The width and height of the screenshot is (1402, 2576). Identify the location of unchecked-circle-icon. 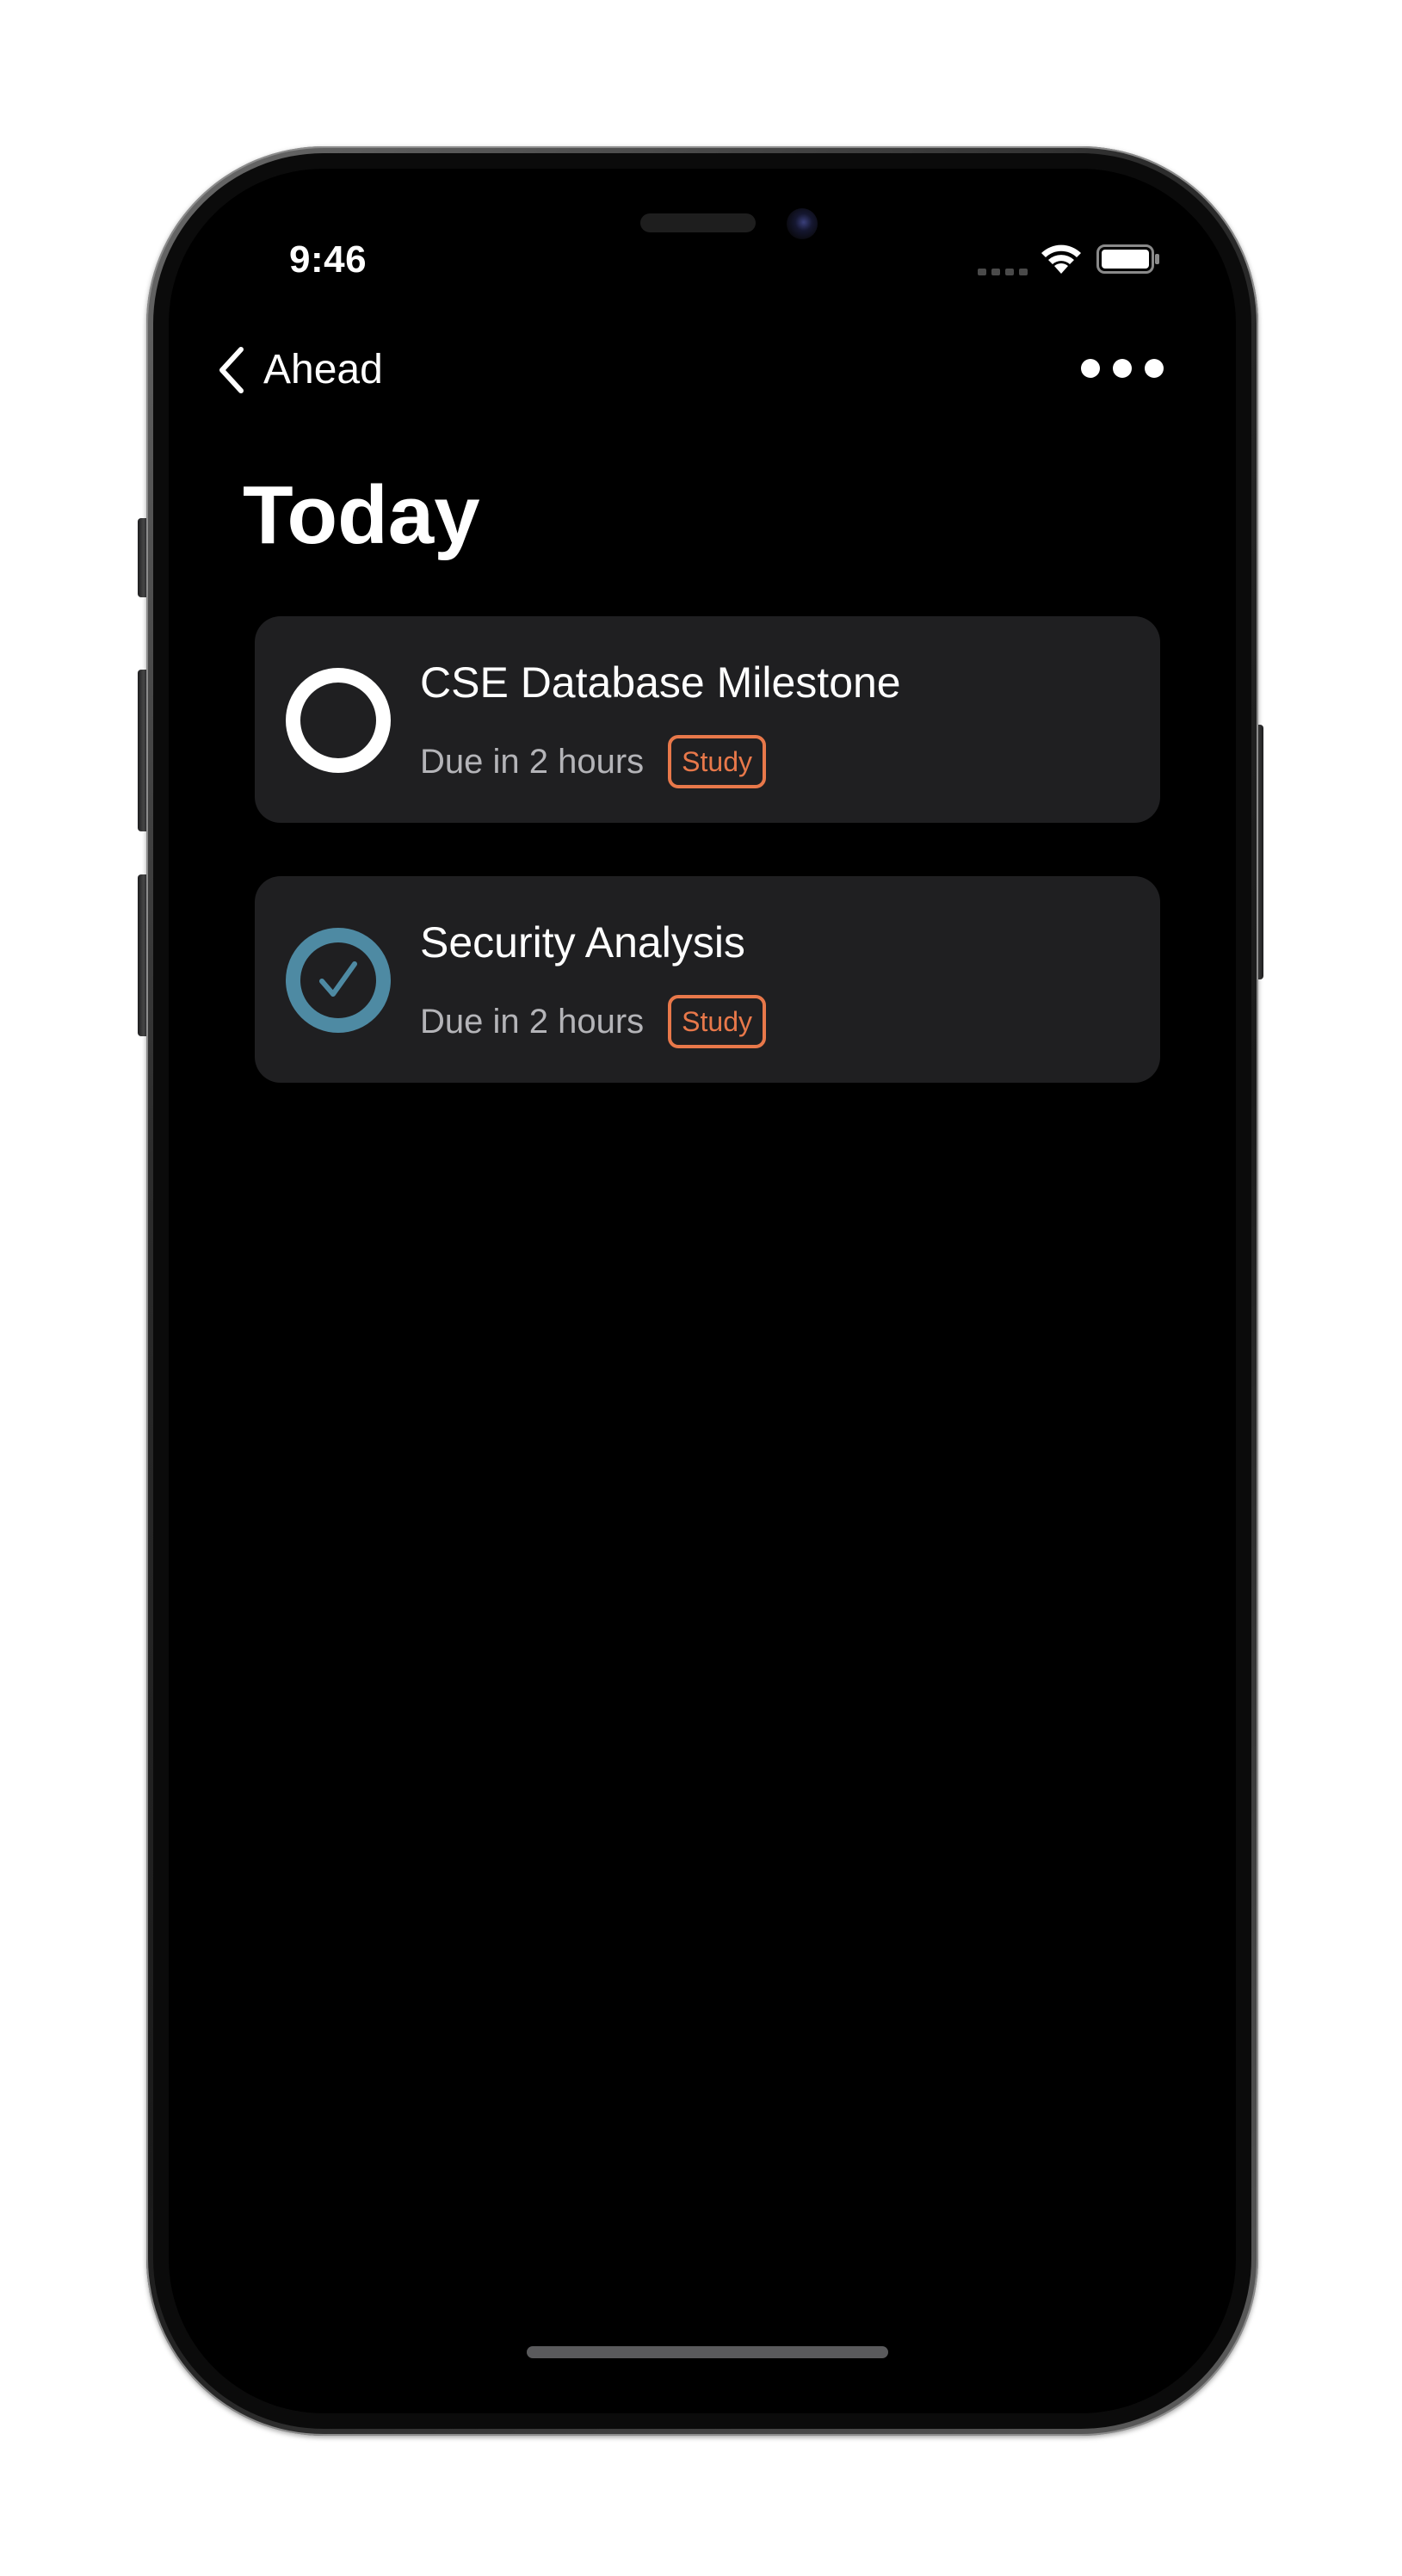
(338, 720).